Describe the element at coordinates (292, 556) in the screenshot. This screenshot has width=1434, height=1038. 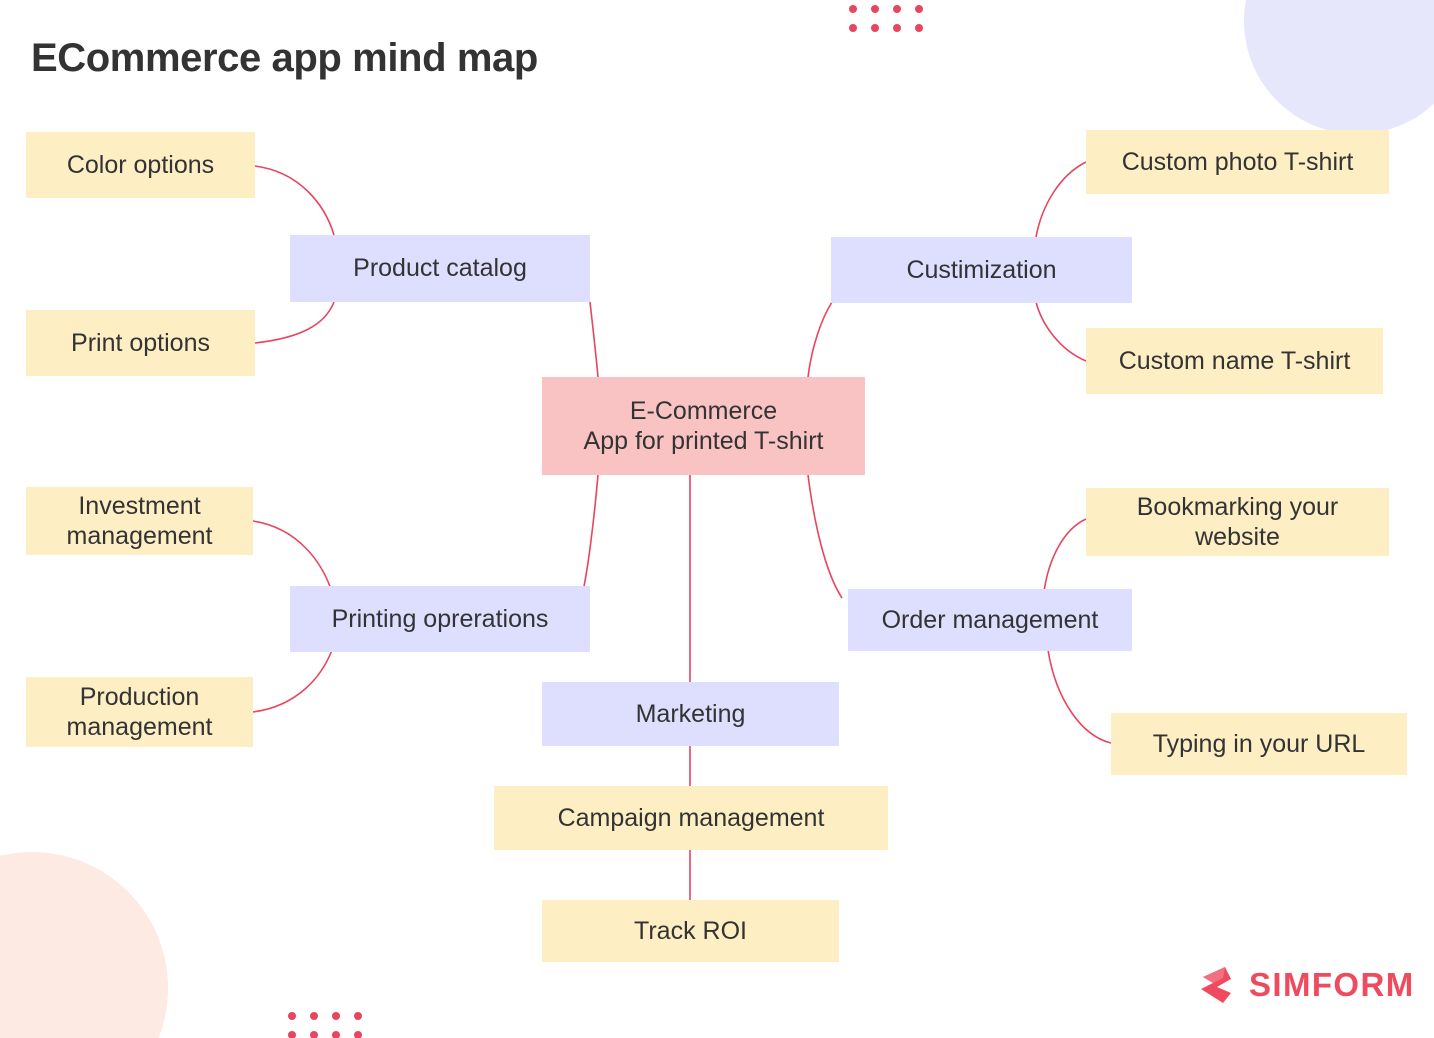
I see `edge-printing-investment` at that location.